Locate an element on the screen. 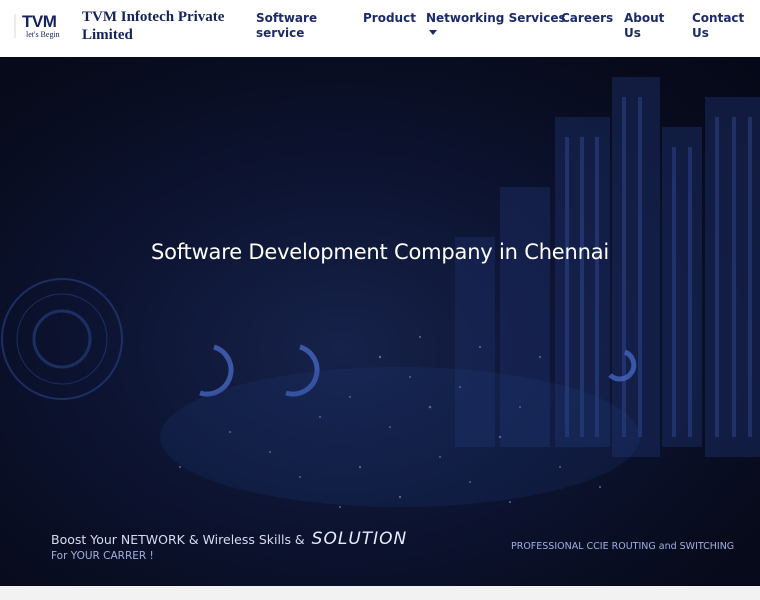 The height and width of the screenshot is (600, 760). nav-about-us-label: About Us is located at coordinates (644, 25).